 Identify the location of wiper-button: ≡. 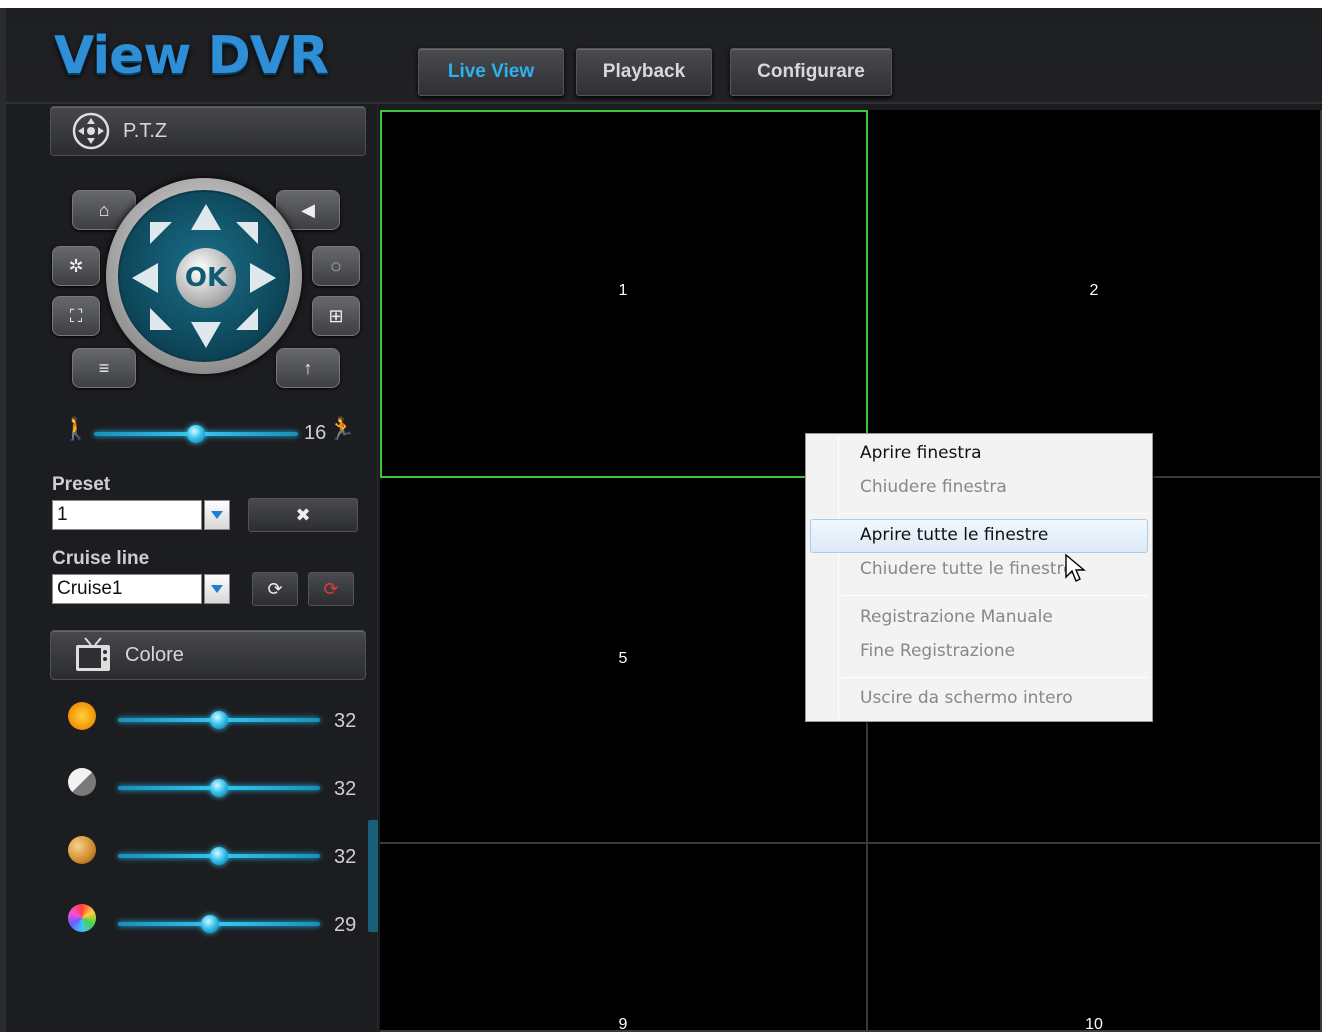
(104, 368).